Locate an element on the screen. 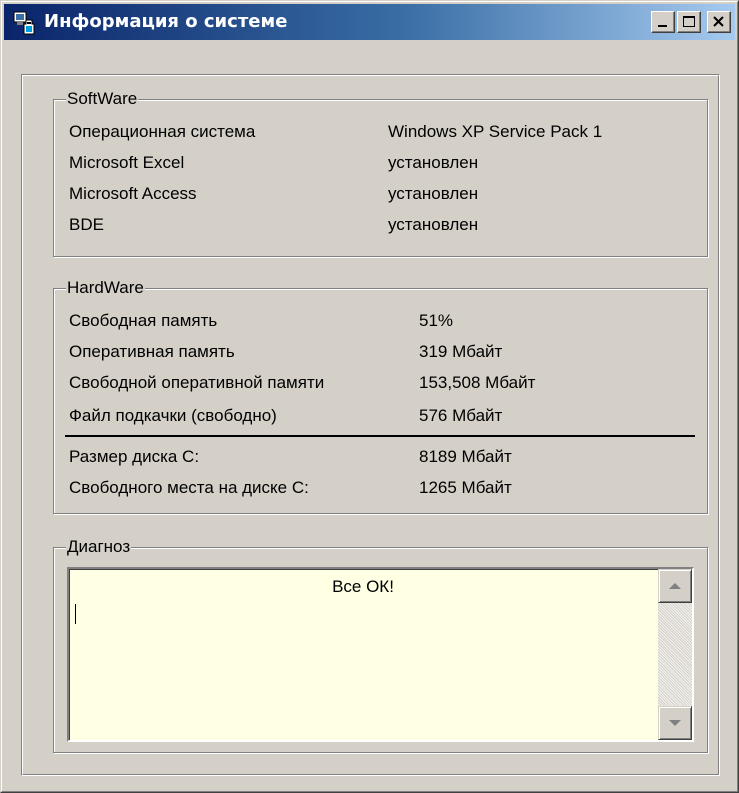  software-label-bde: BDE is located at coordinates (86, 224).